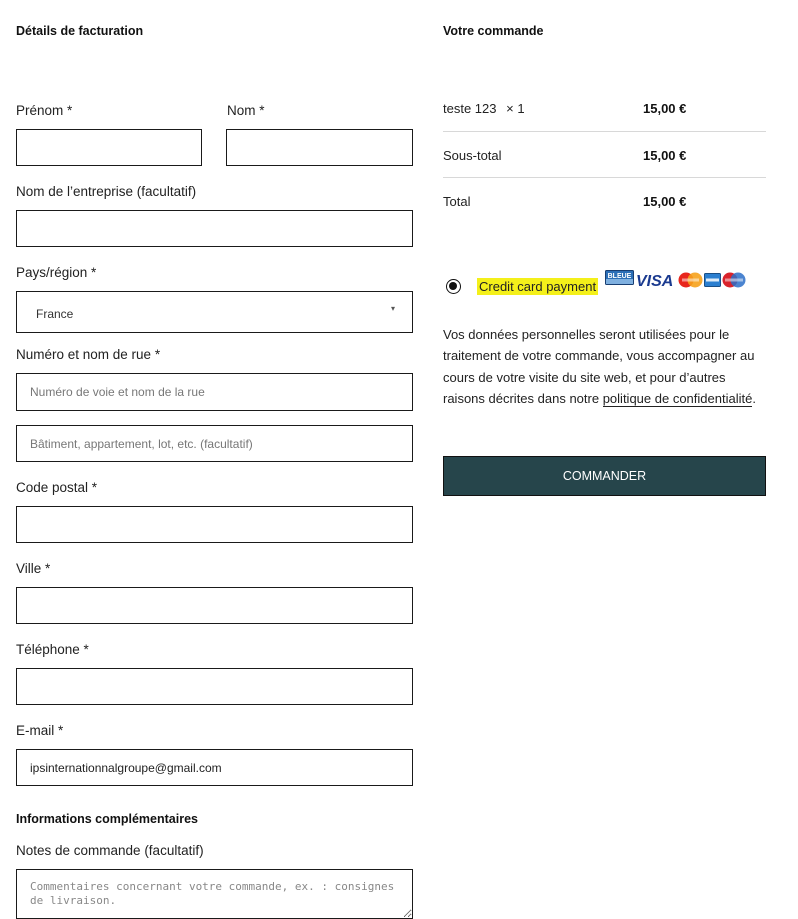 The width and height of the screenshot is (798, 919). Describe the element at coordinates (515, 108) in the screenshot. I see `order-item-qty: × 1` at that location.